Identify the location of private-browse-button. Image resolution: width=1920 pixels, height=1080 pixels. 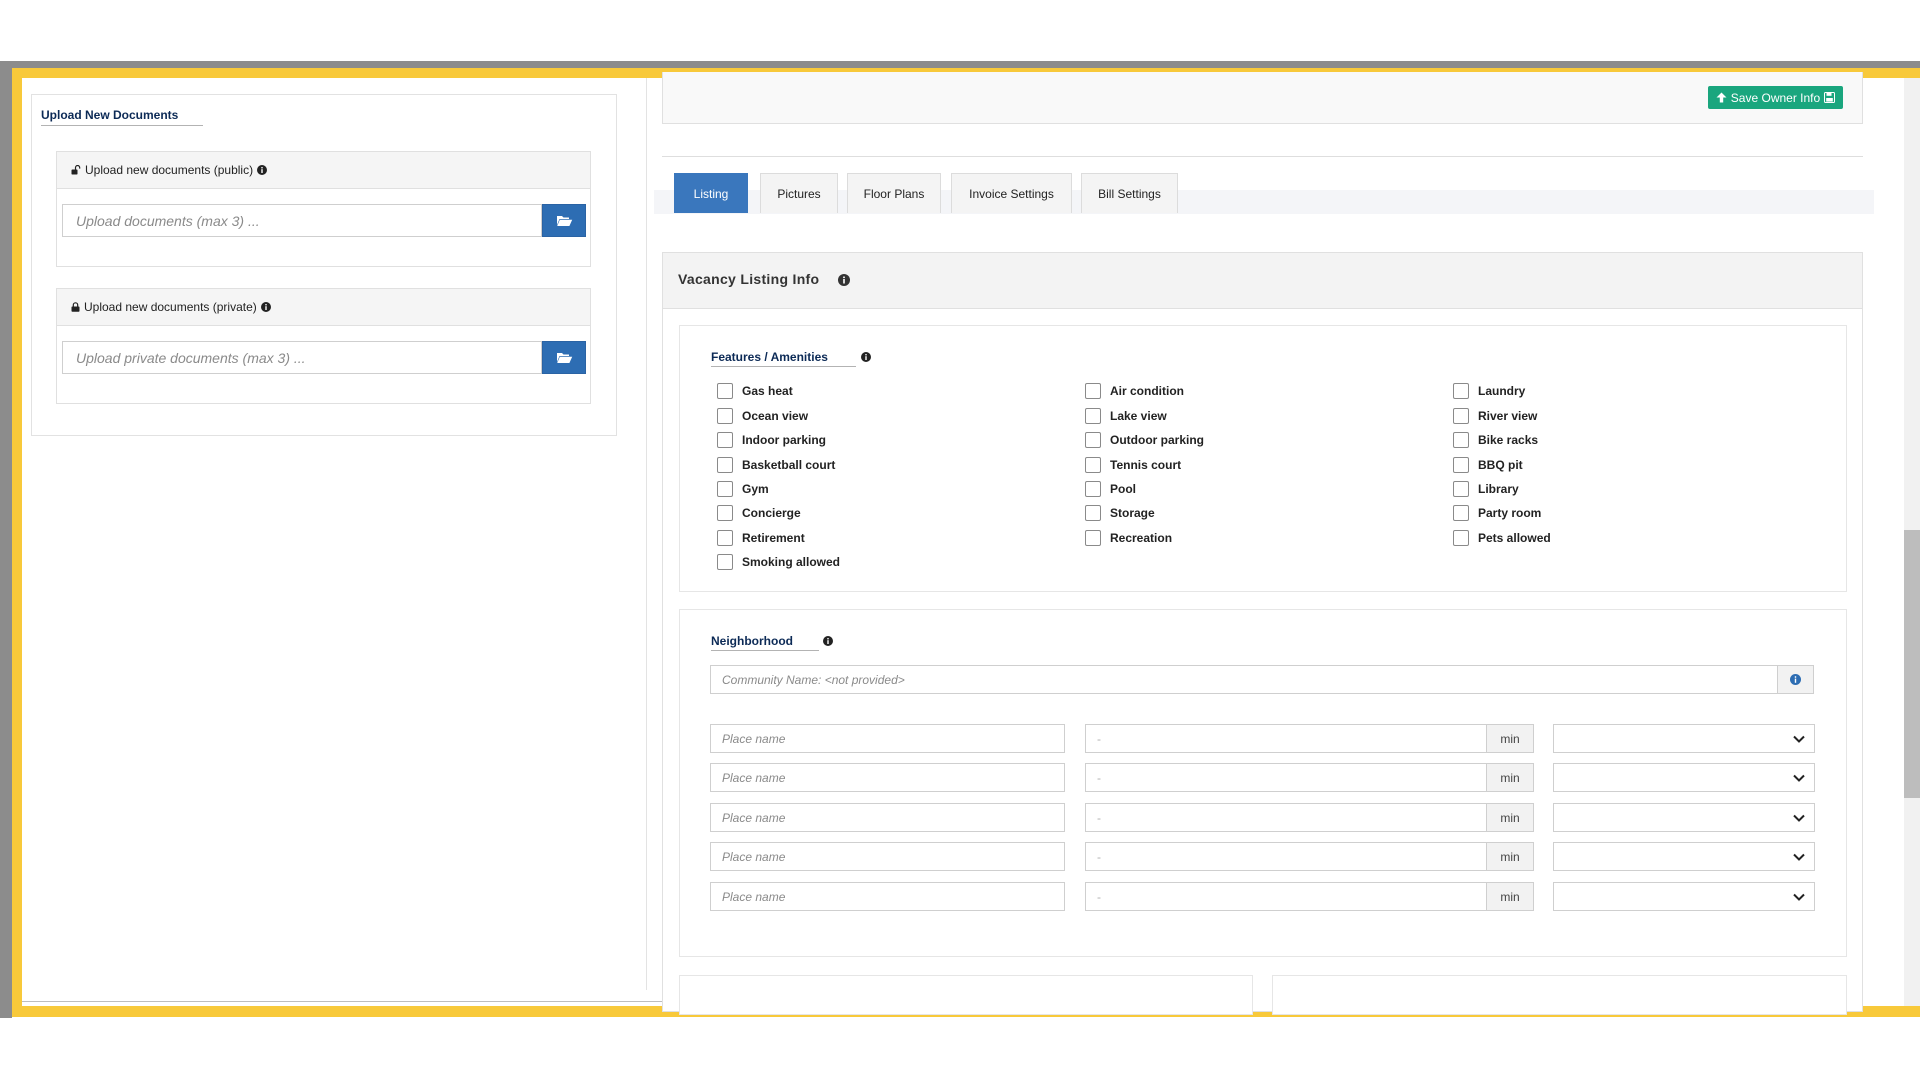
(564, 357).